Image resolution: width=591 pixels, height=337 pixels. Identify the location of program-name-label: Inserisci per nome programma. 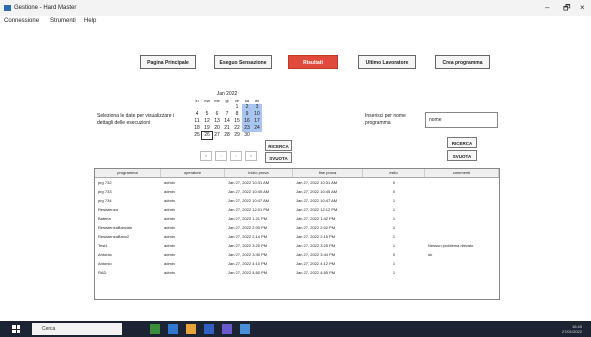
(385, 119).